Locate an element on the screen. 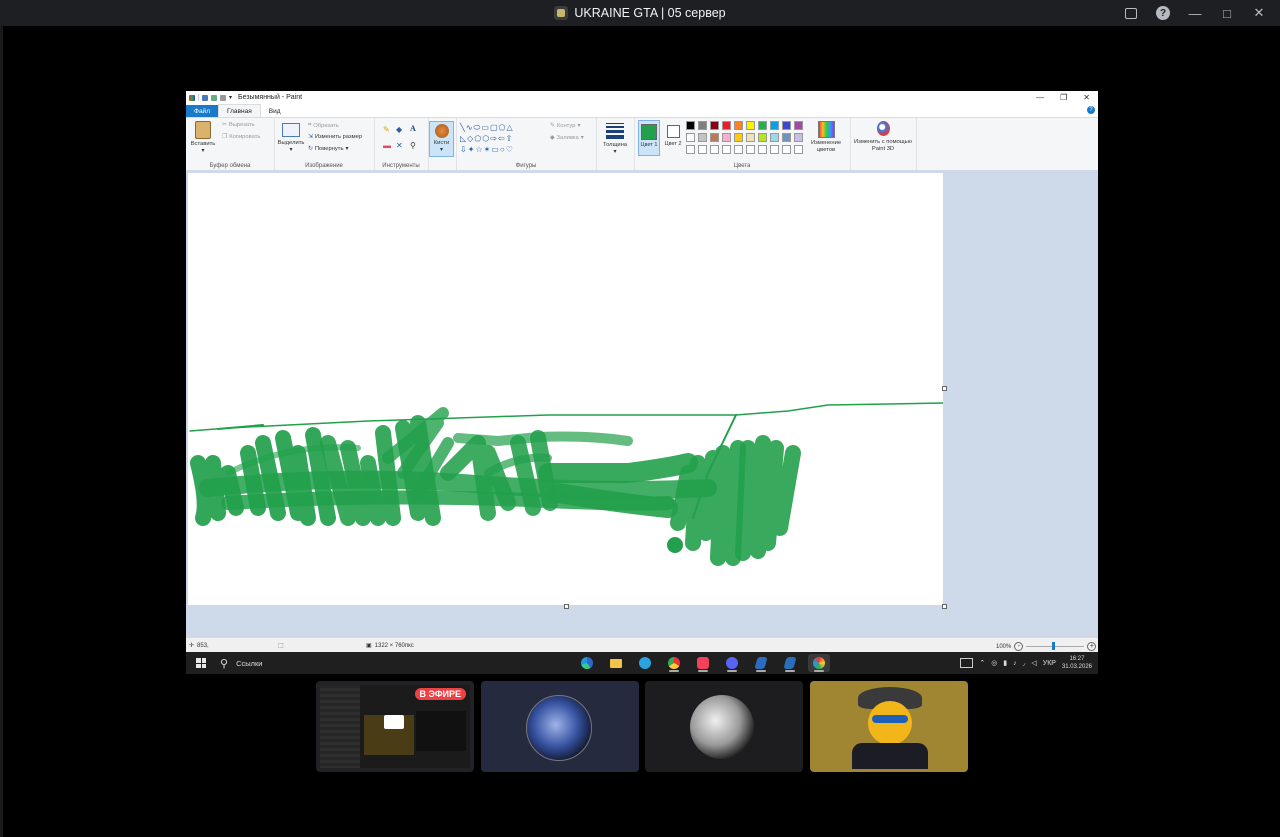  brushes-button: Кисти ▾ is located at coordinates (441, 139).